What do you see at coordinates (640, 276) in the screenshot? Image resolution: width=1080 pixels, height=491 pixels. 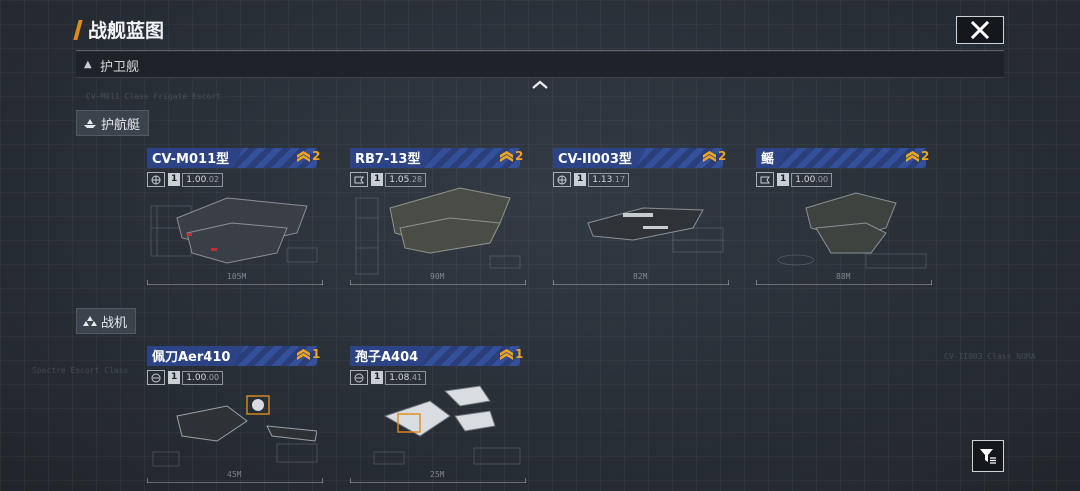 I see `ship-length: 82M` at bounding box center [640, 276].